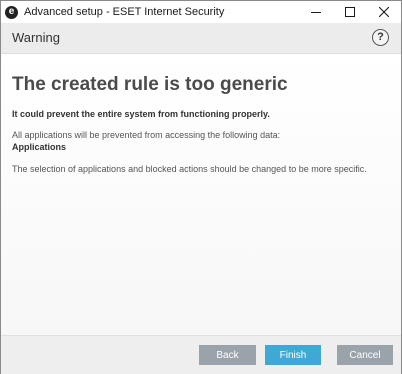  I want to click on eset-logo-icon: e, so click(11, 12).